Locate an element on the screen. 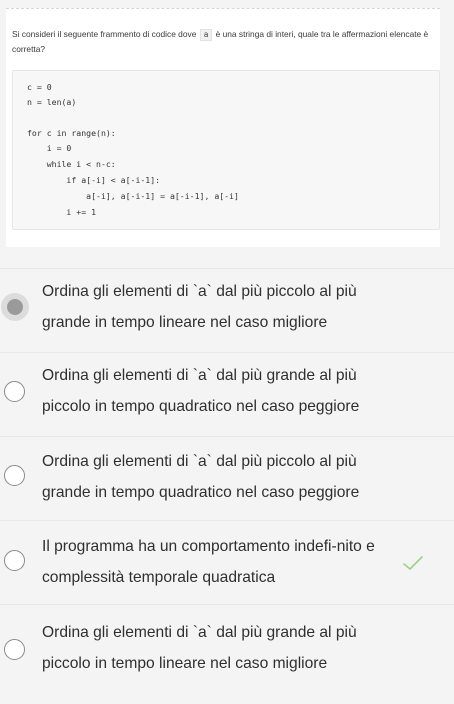 The width and height of the screenshot is (454, 704). code-line: if a[-i] < a[-i-1]: is located at coordinates (94, 180).